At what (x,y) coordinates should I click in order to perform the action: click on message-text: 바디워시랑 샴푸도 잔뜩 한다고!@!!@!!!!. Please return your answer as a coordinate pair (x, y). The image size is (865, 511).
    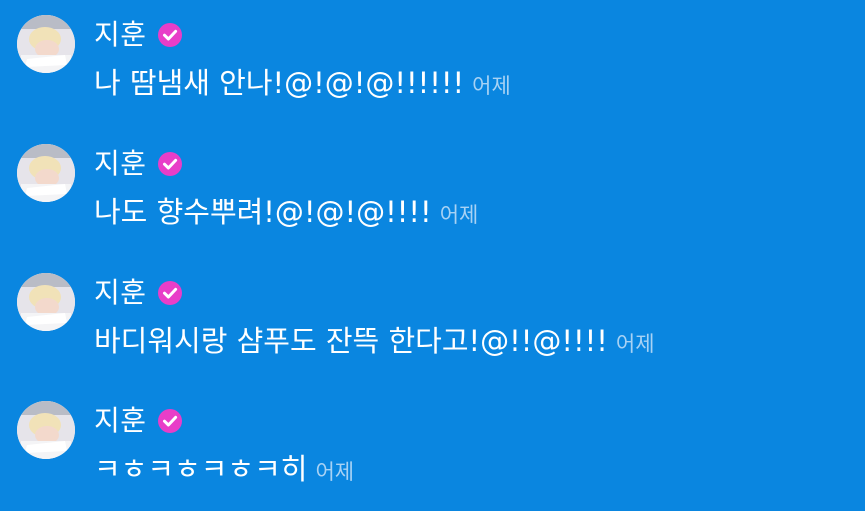
    Looking at the image, I should click on (351, 341).